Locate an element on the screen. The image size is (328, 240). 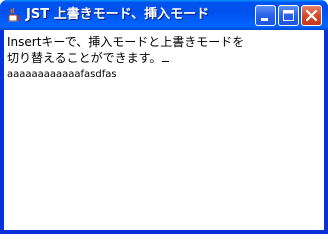
text-line: 切り替えることができます。 is located at coordinates (88, 58).